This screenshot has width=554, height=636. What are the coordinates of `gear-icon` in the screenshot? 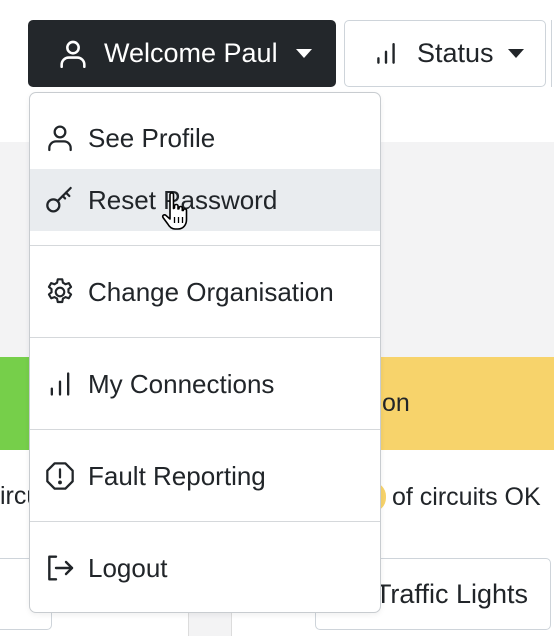 It's located at (60, 292).